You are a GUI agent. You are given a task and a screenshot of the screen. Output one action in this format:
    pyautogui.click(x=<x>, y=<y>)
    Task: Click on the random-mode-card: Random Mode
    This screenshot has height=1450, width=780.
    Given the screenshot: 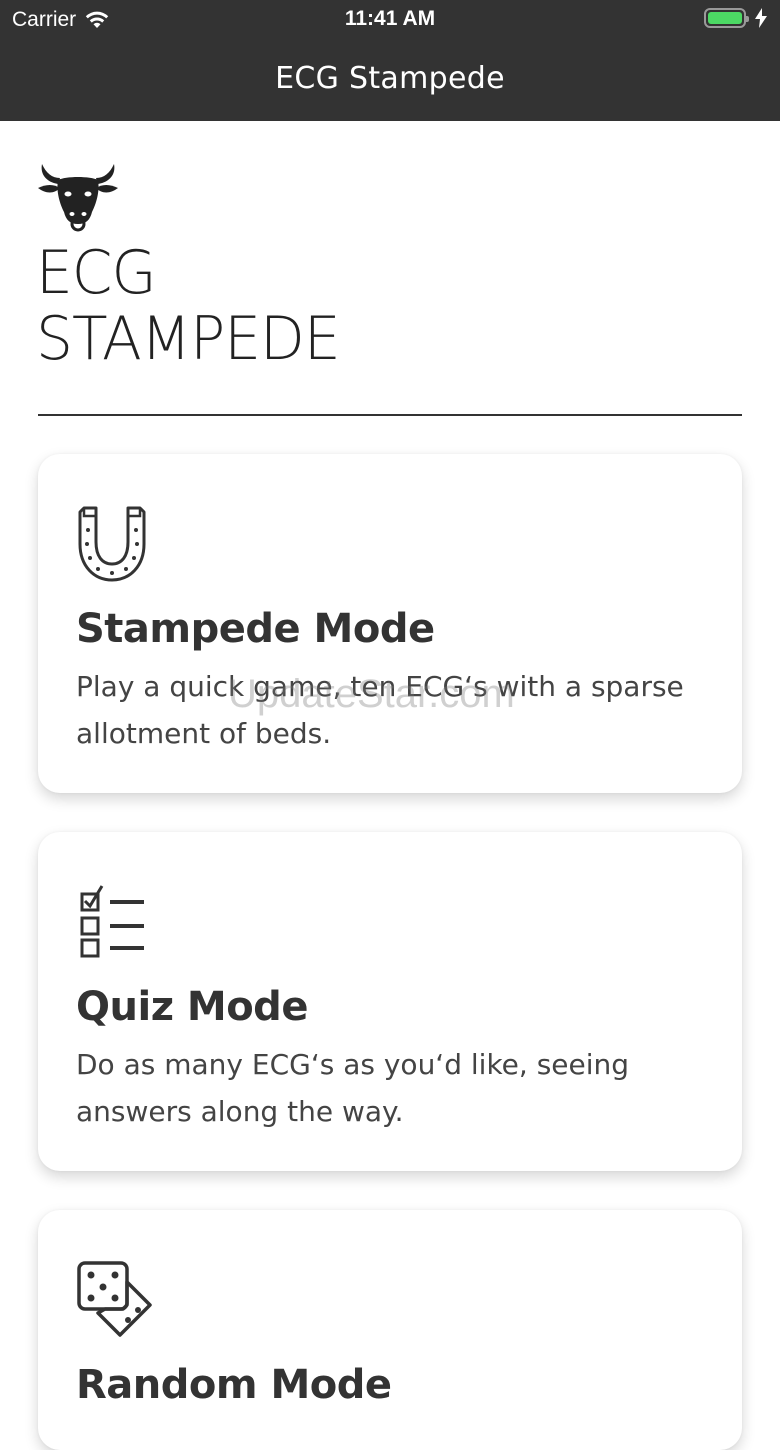 What is the action you would take?
    pyautogui.click(x=390, y=1330)
    